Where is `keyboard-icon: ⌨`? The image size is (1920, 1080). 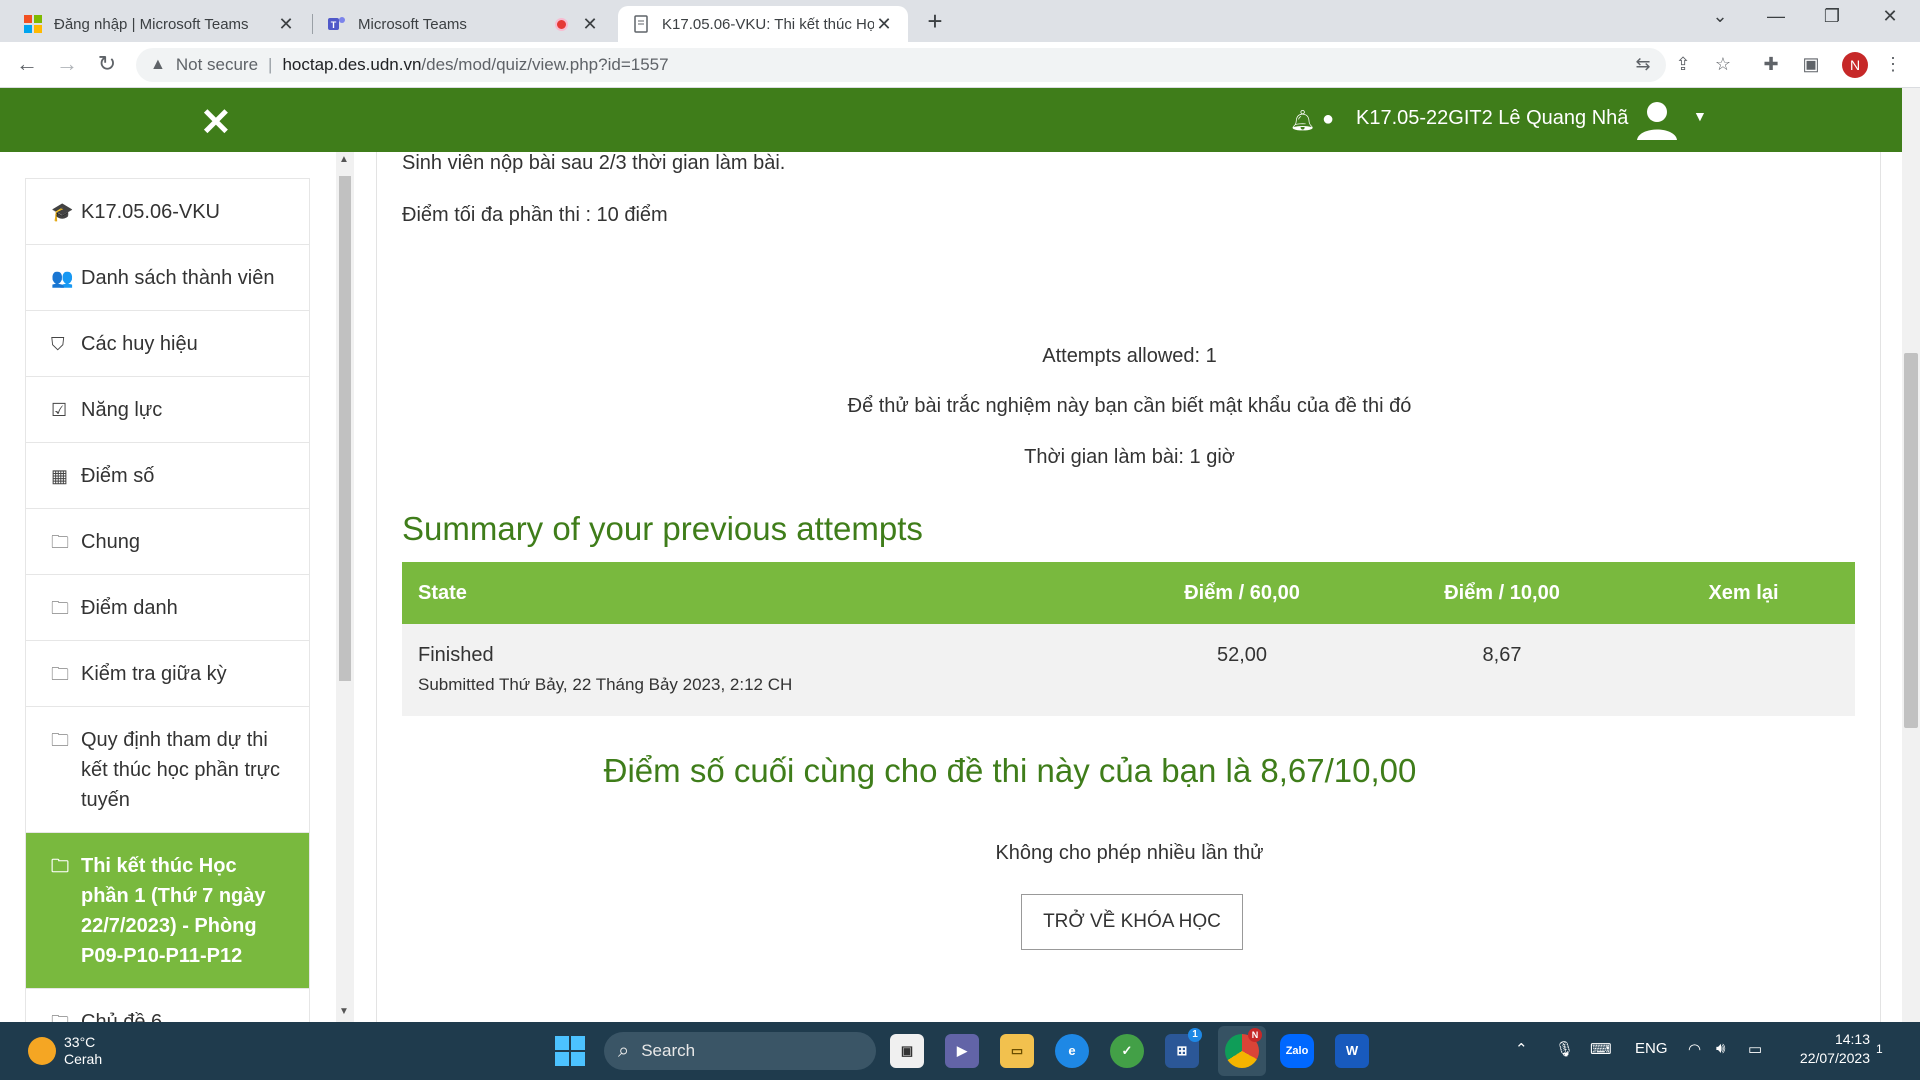 keyboard-icon: ⌨ is located at coordinates (1601, 1049).